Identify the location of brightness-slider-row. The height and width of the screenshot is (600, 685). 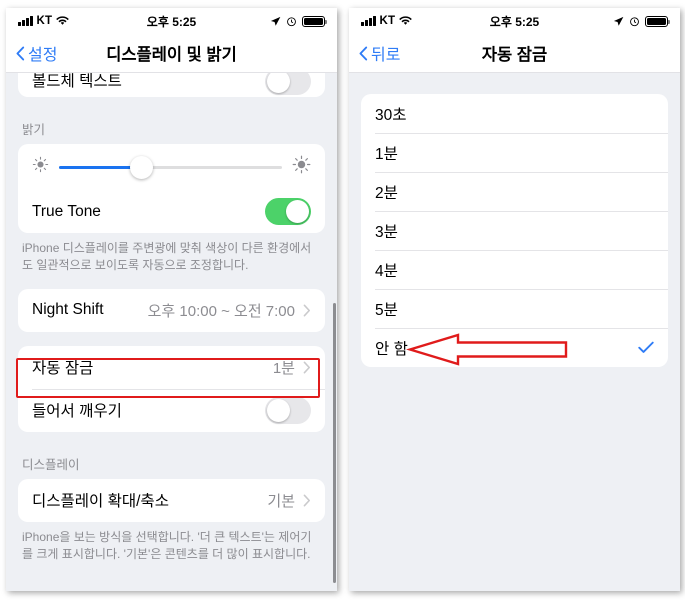
(171, 167).